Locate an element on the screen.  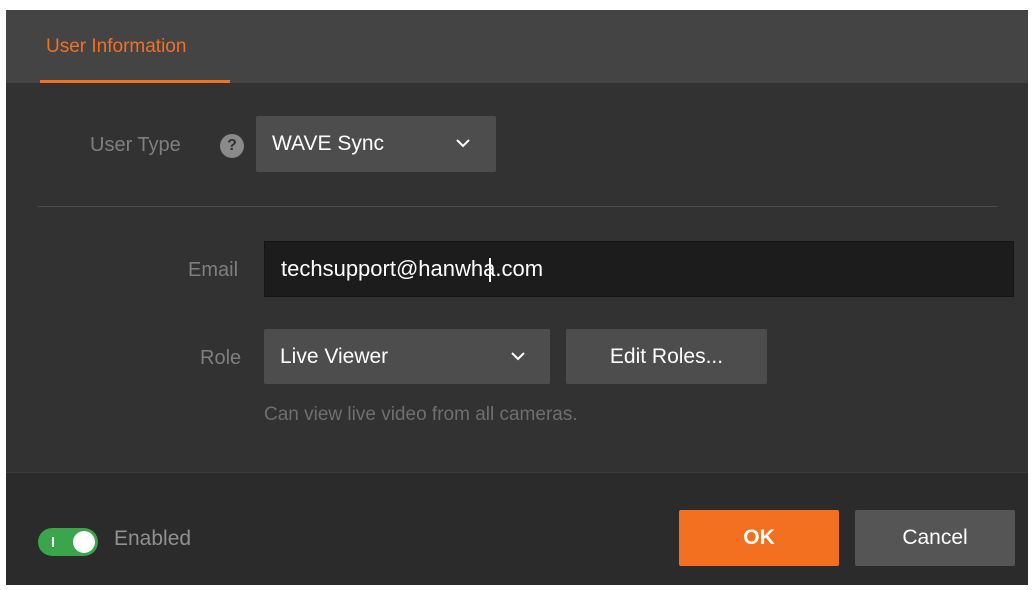
role-description: Can view live video from all cameras. is located at coordinates (421, 414).